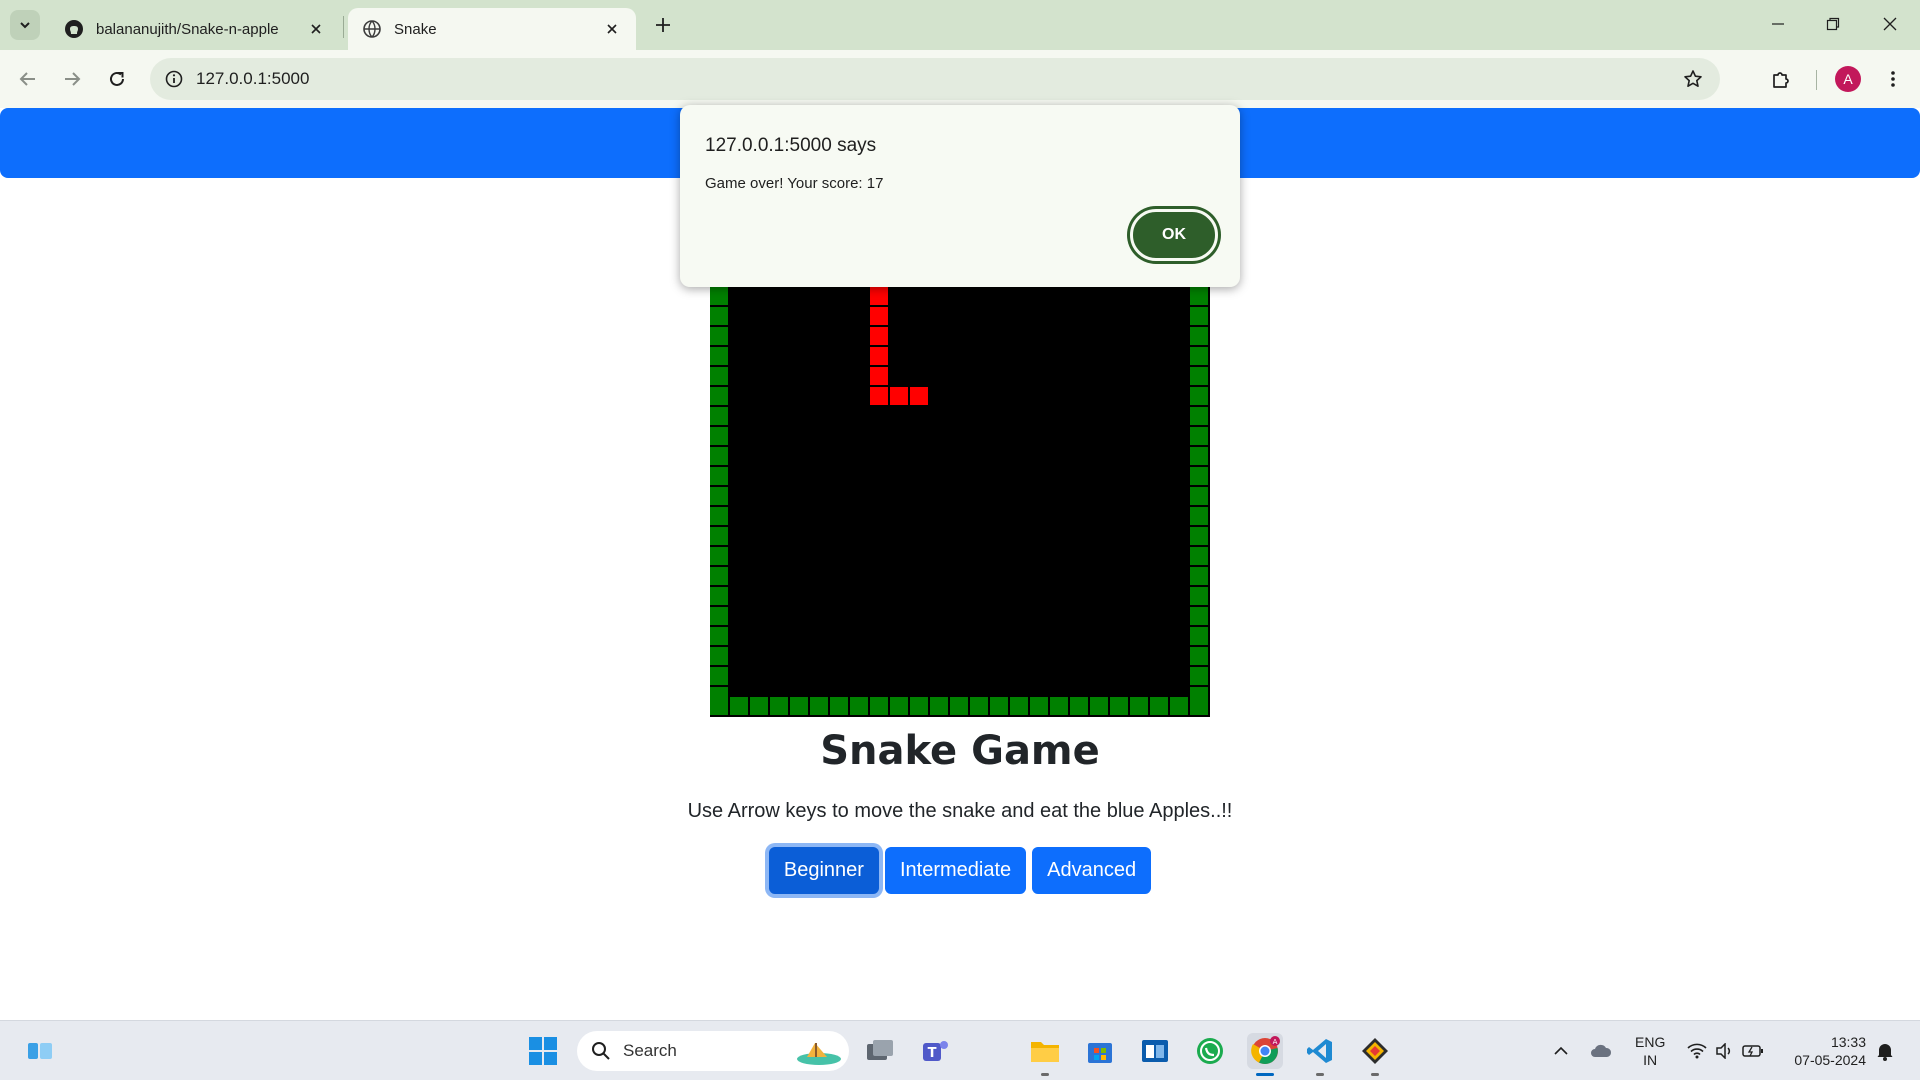 The height and width of the screenshot is (1080, 1920). I want to click on intermediate-button: Intermediate, so click(955, 870).